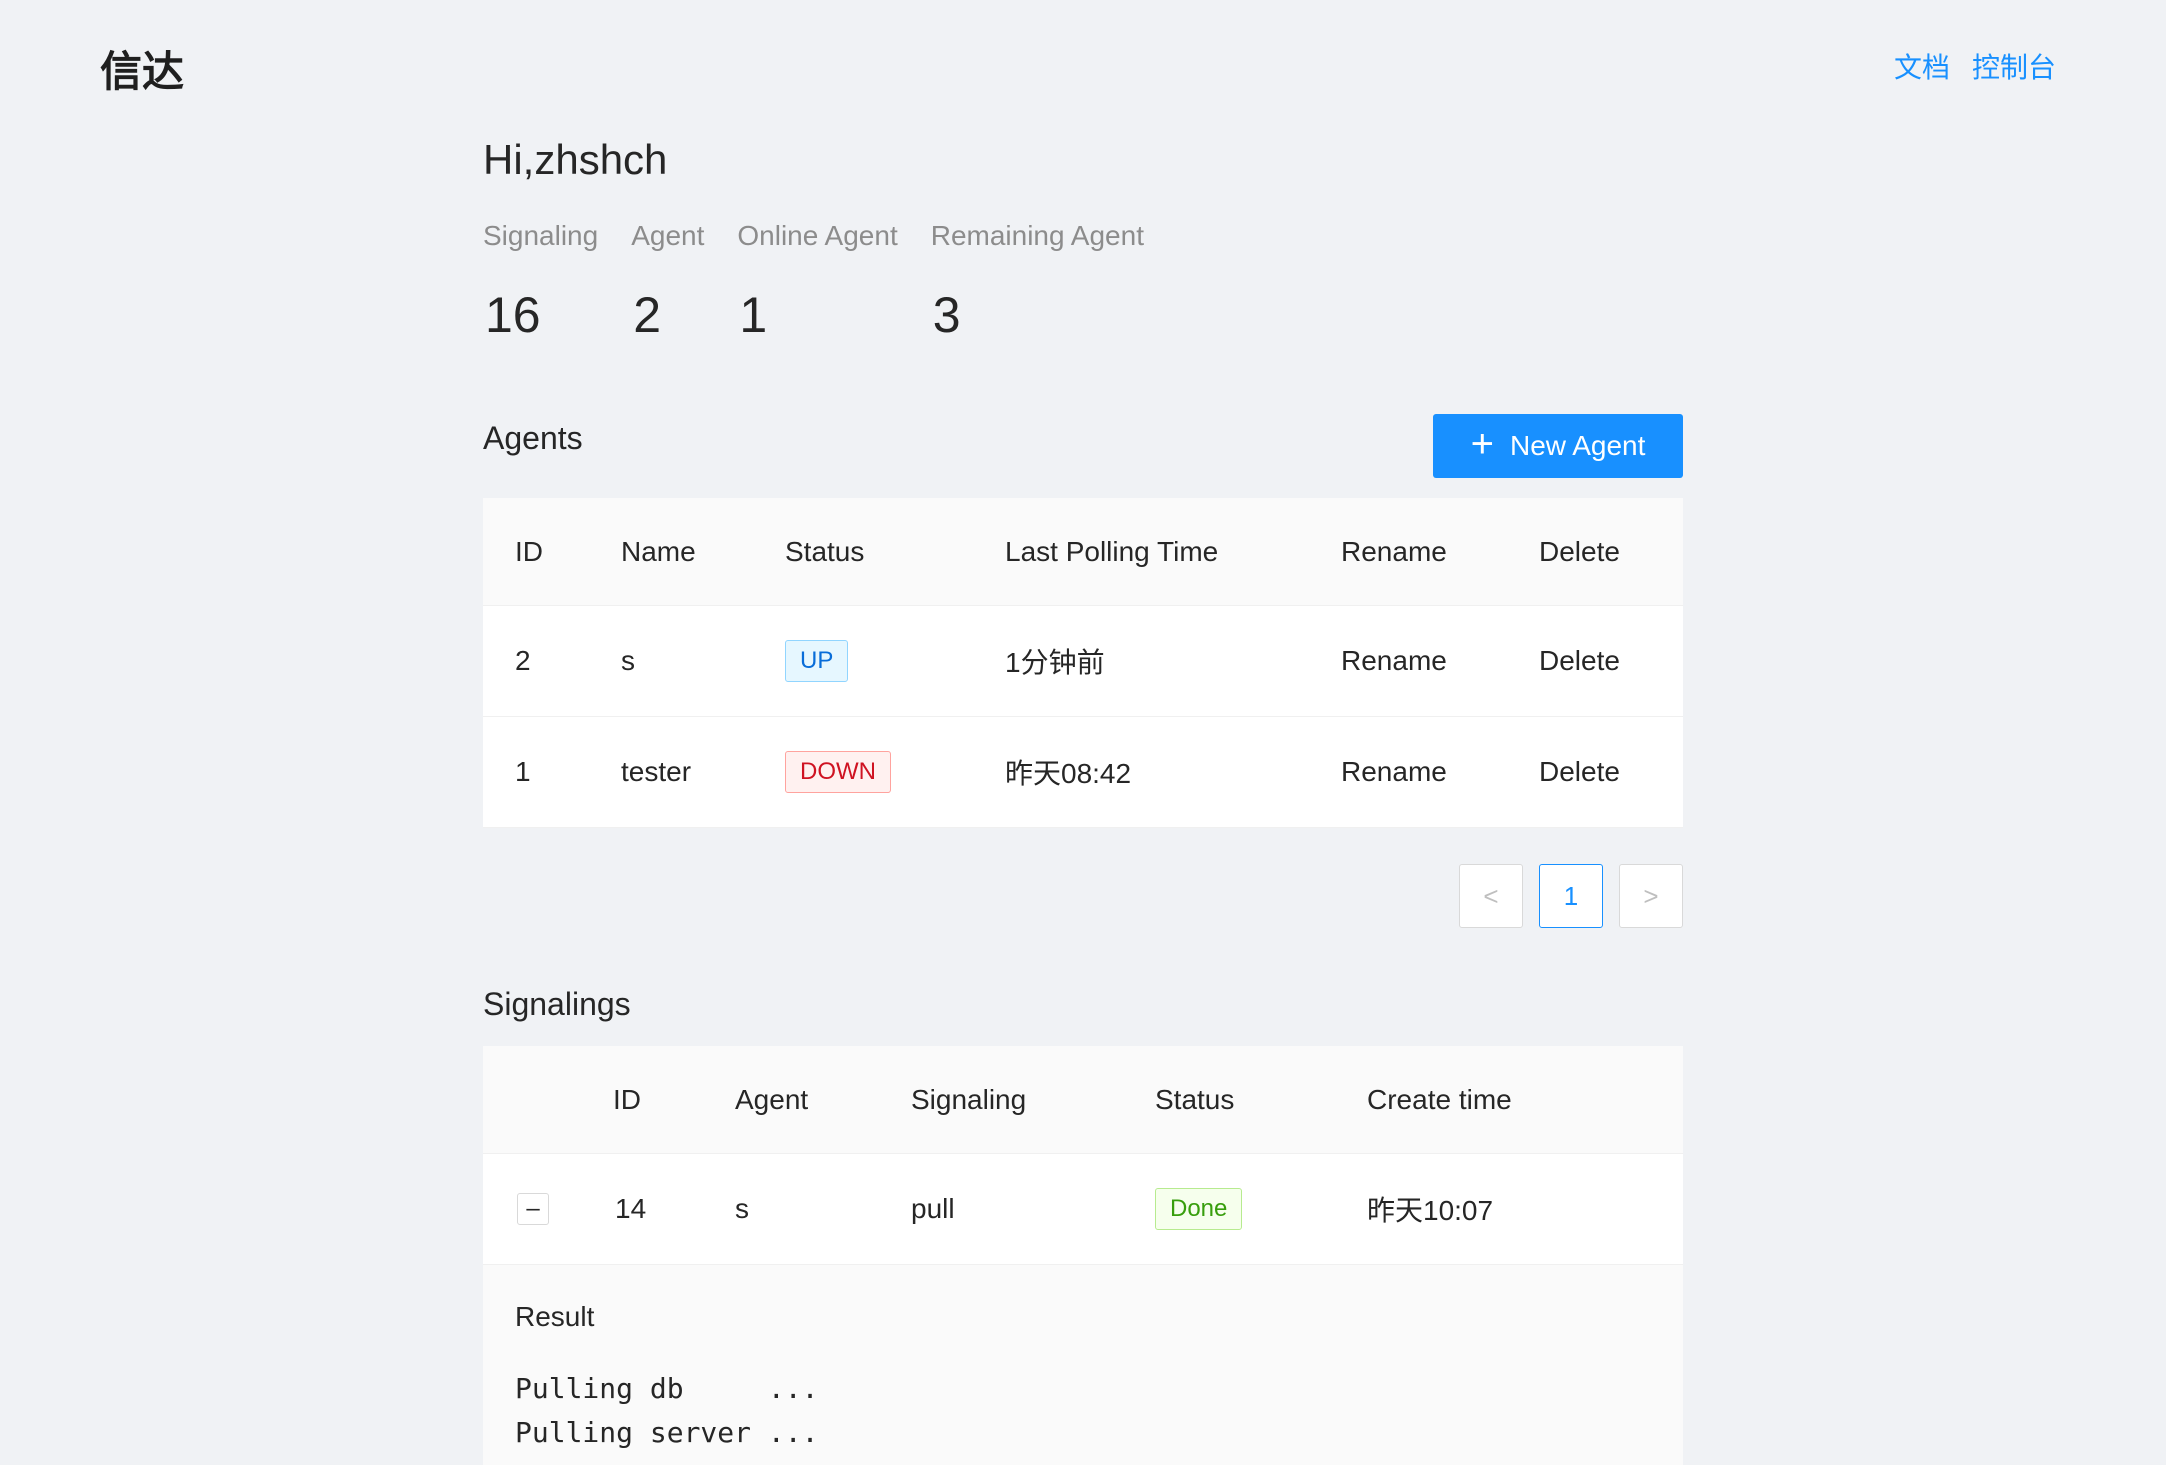 The image size is (2166, 1465). What do you see at coordinates (1068, 773) in the screenshot?
I see `agent-last-polling: 昨天08:42` at bounding box center [1068, 773].